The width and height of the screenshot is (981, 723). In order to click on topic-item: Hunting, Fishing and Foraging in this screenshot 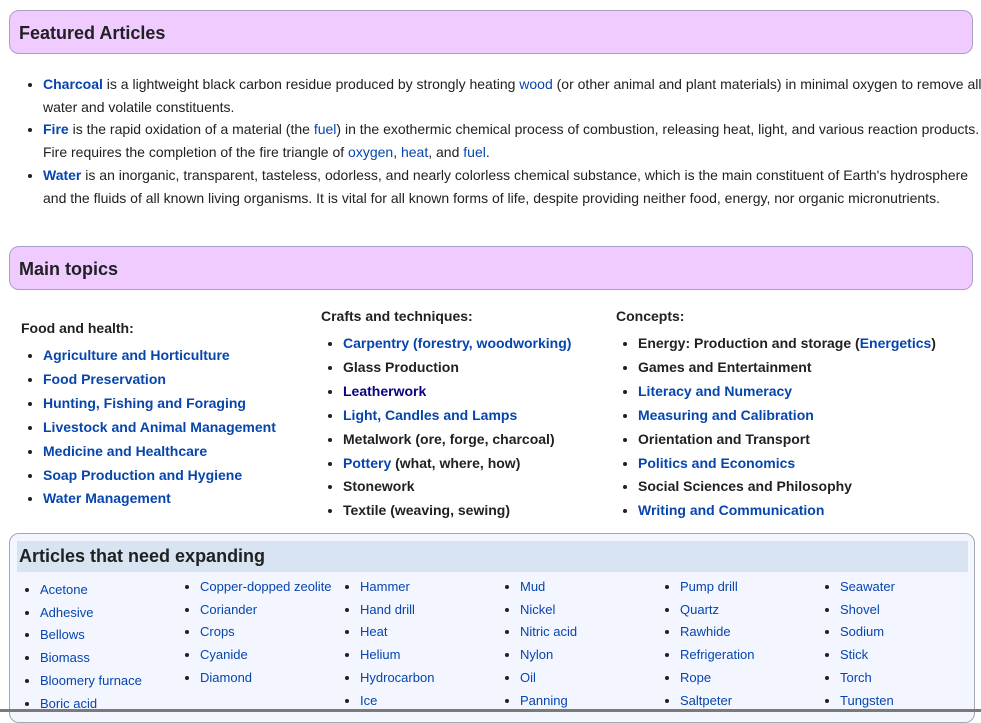, I will do `click(159, 404)`.